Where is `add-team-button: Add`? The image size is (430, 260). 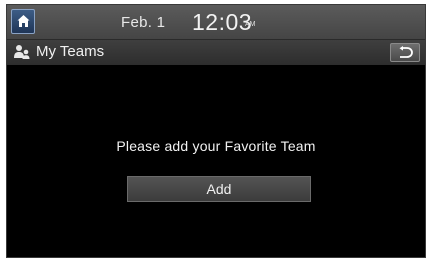 add-team-button: Add is located at coordinates (219, 189).